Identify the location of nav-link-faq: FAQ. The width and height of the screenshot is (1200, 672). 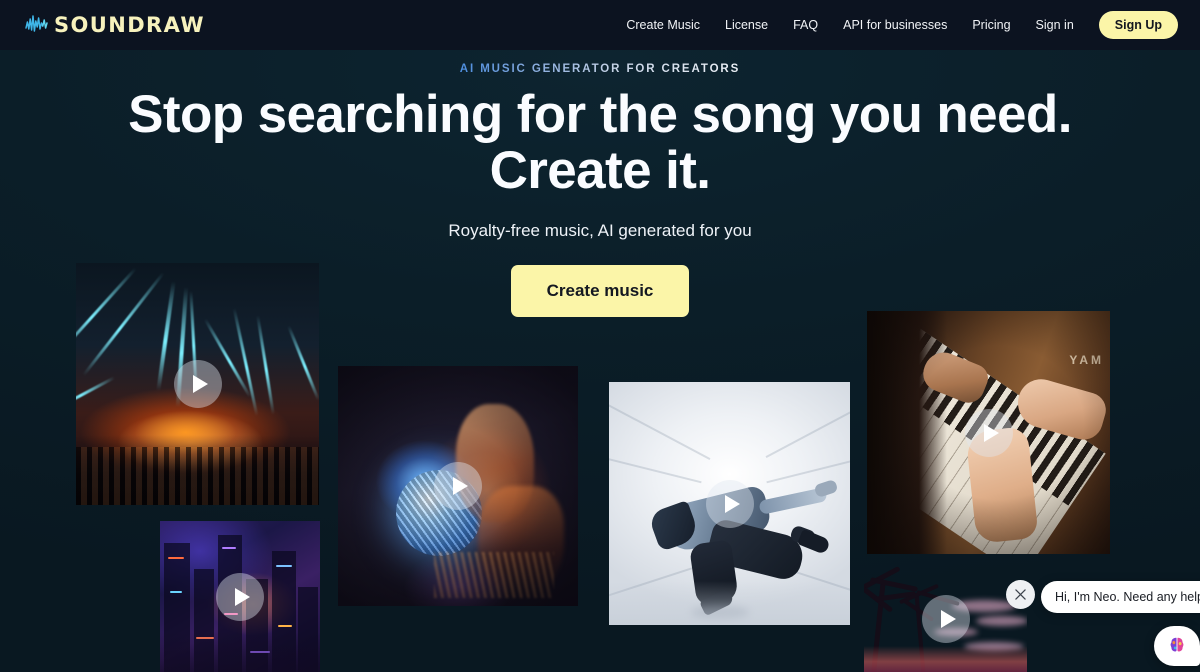
(805, 25).